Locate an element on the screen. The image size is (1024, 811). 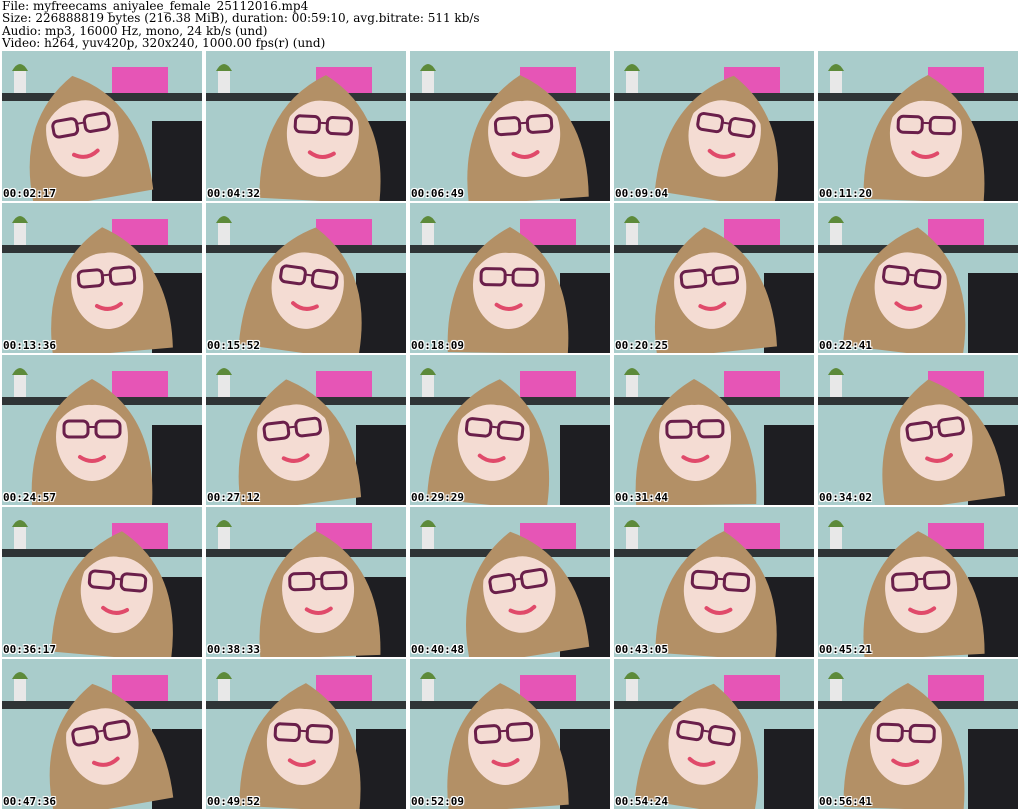
video-frame-thumbnail: 00:47:36 is located at coordinates (102, 734).